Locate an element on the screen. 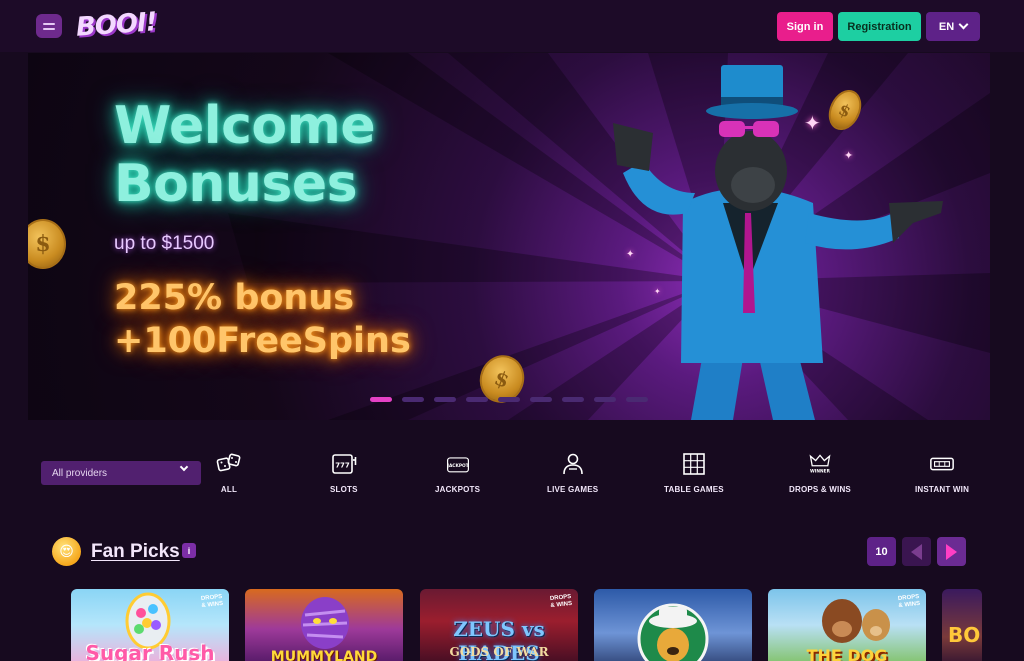 The height and width of the screenshot is (661, 1024). banner-offer-line2: +100FreeSpins is located at coordinates (262, 341).